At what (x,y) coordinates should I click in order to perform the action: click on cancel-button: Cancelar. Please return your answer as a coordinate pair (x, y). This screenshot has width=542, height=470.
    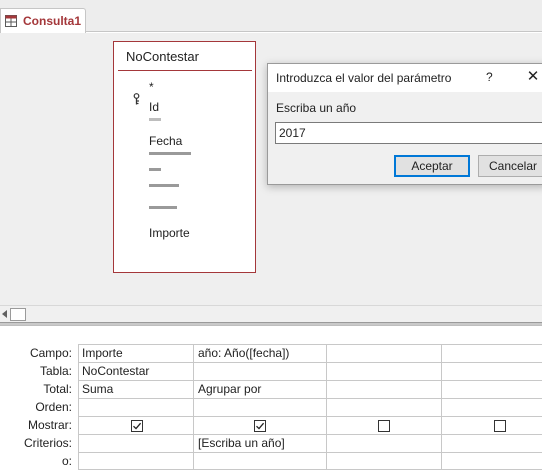
    Looking at the image, I should click on (510, 166).